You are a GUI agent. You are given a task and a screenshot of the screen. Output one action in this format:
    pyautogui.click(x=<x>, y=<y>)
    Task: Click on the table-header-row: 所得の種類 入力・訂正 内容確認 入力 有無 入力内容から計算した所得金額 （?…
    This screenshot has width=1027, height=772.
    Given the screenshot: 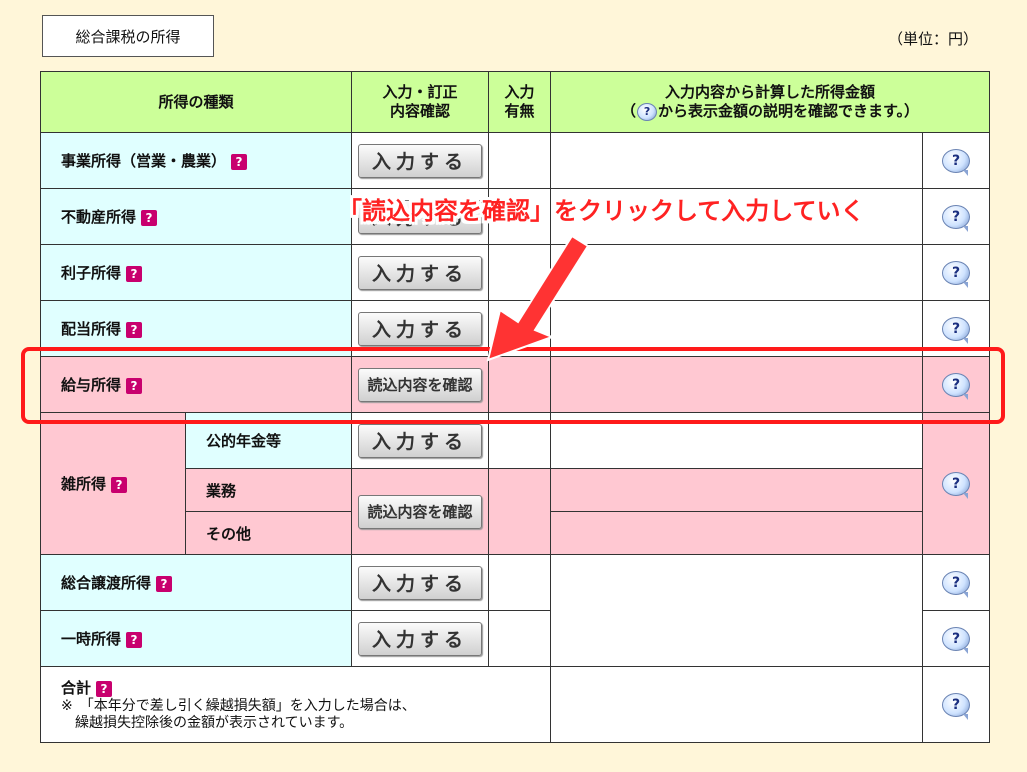 What is the action you would take?
    pyautogui.click(x=515, y=102)
    